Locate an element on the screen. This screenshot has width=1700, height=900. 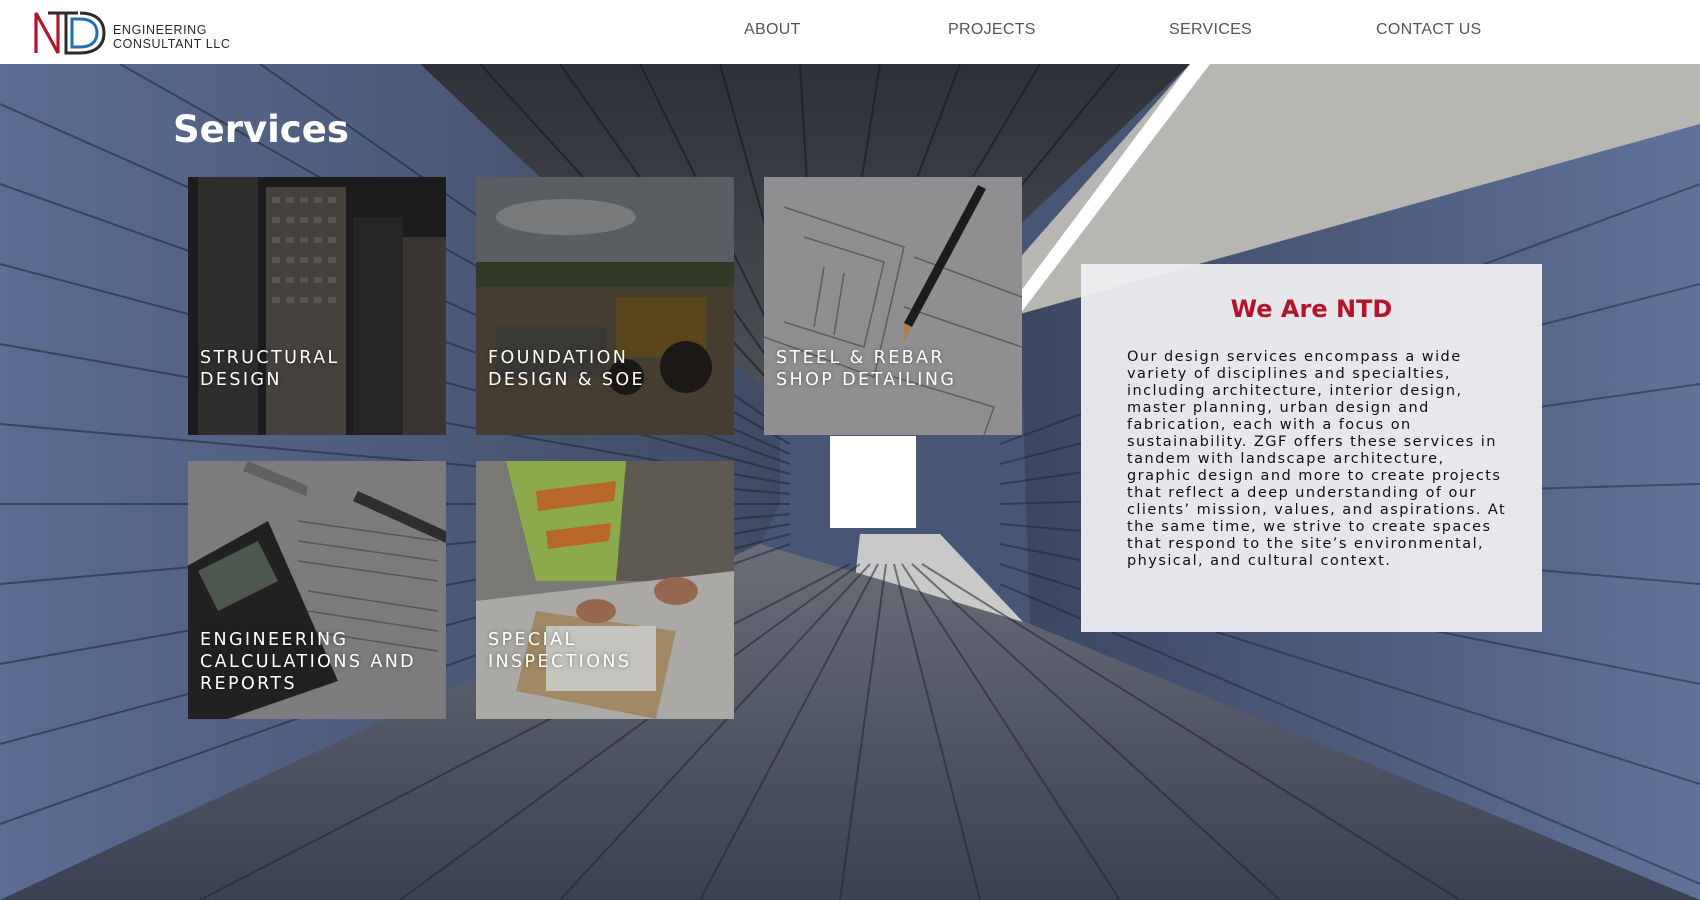
tile-label: STRUCTURAL DESIGN is located at coordinates (270, 369).